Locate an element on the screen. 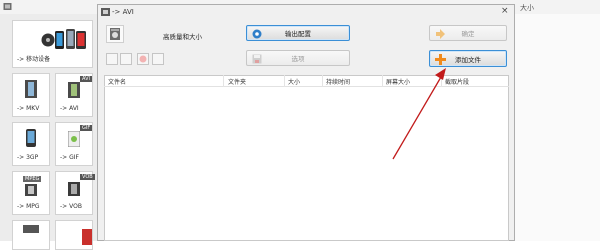 The height and width of the screenshot is (250, 600). column-folder: 文件夹 is located at coordinates (237, 81).